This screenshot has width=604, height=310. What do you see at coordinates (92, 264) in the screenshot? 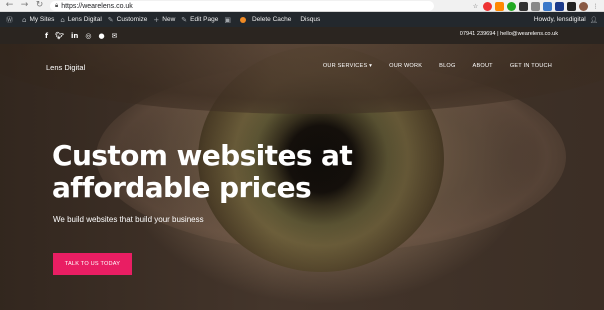
I see `talk-to-us-button: TALK TO US TODAY` at bounding box center [92, 264].